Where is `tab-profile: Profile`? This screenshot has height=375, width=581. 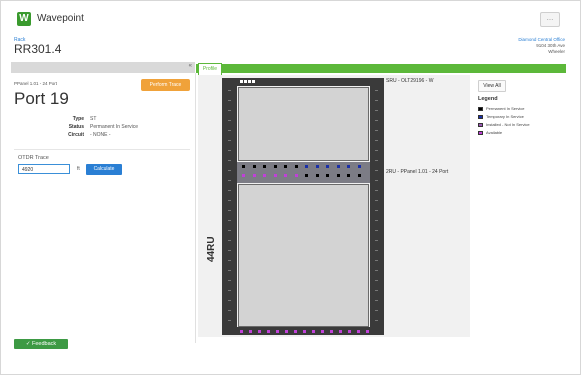 tab-profile: Profile is located at coordinates (210, 69).